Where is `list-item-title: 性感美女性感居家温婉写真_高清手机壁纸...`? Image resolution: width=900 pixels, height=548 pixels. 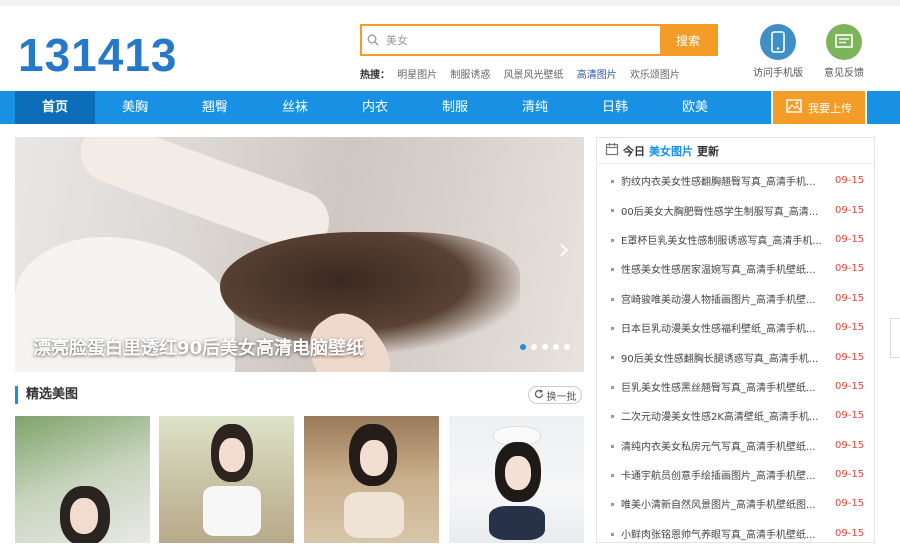
list-item-title: 性感美女性感居家温婉写真_高清手机壁纸... is located at coordinates (726, 268).